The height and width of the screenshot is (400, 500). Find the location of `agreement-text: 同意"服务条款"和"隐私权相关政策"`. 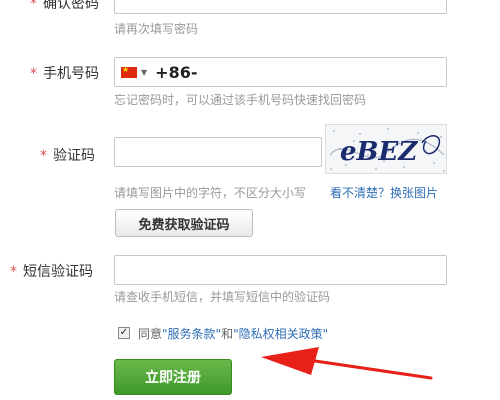

agreement-text: 同意"服务条款"和"隐私权相关政策" is located at coordinates (233, 333).